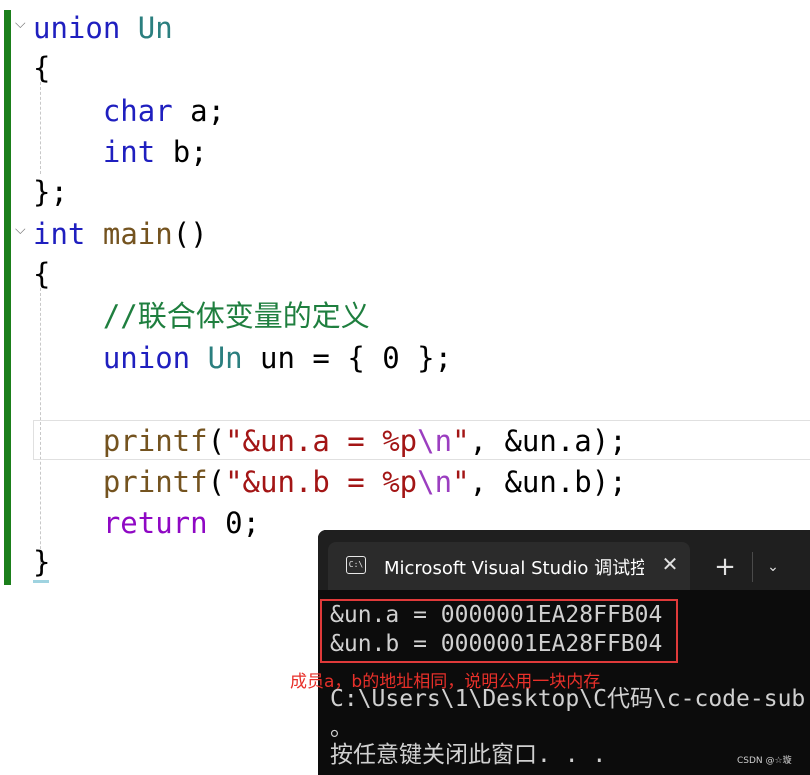  Describe the element at coordinates (499, 631) in the screenshot. I see `highlight-box` at that location.